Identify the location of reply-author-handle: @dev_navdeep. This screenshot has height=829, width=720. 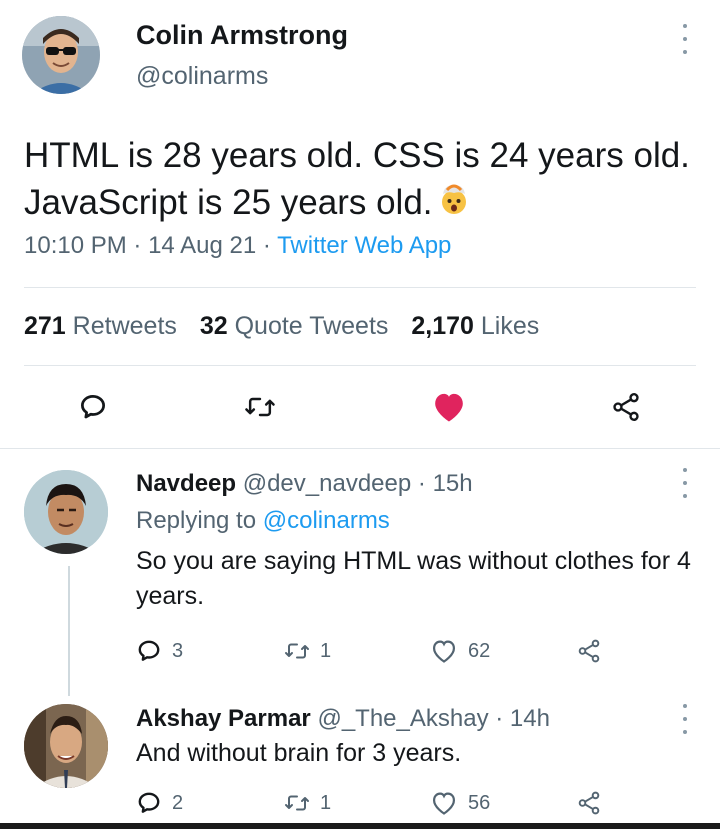
(327, 483).